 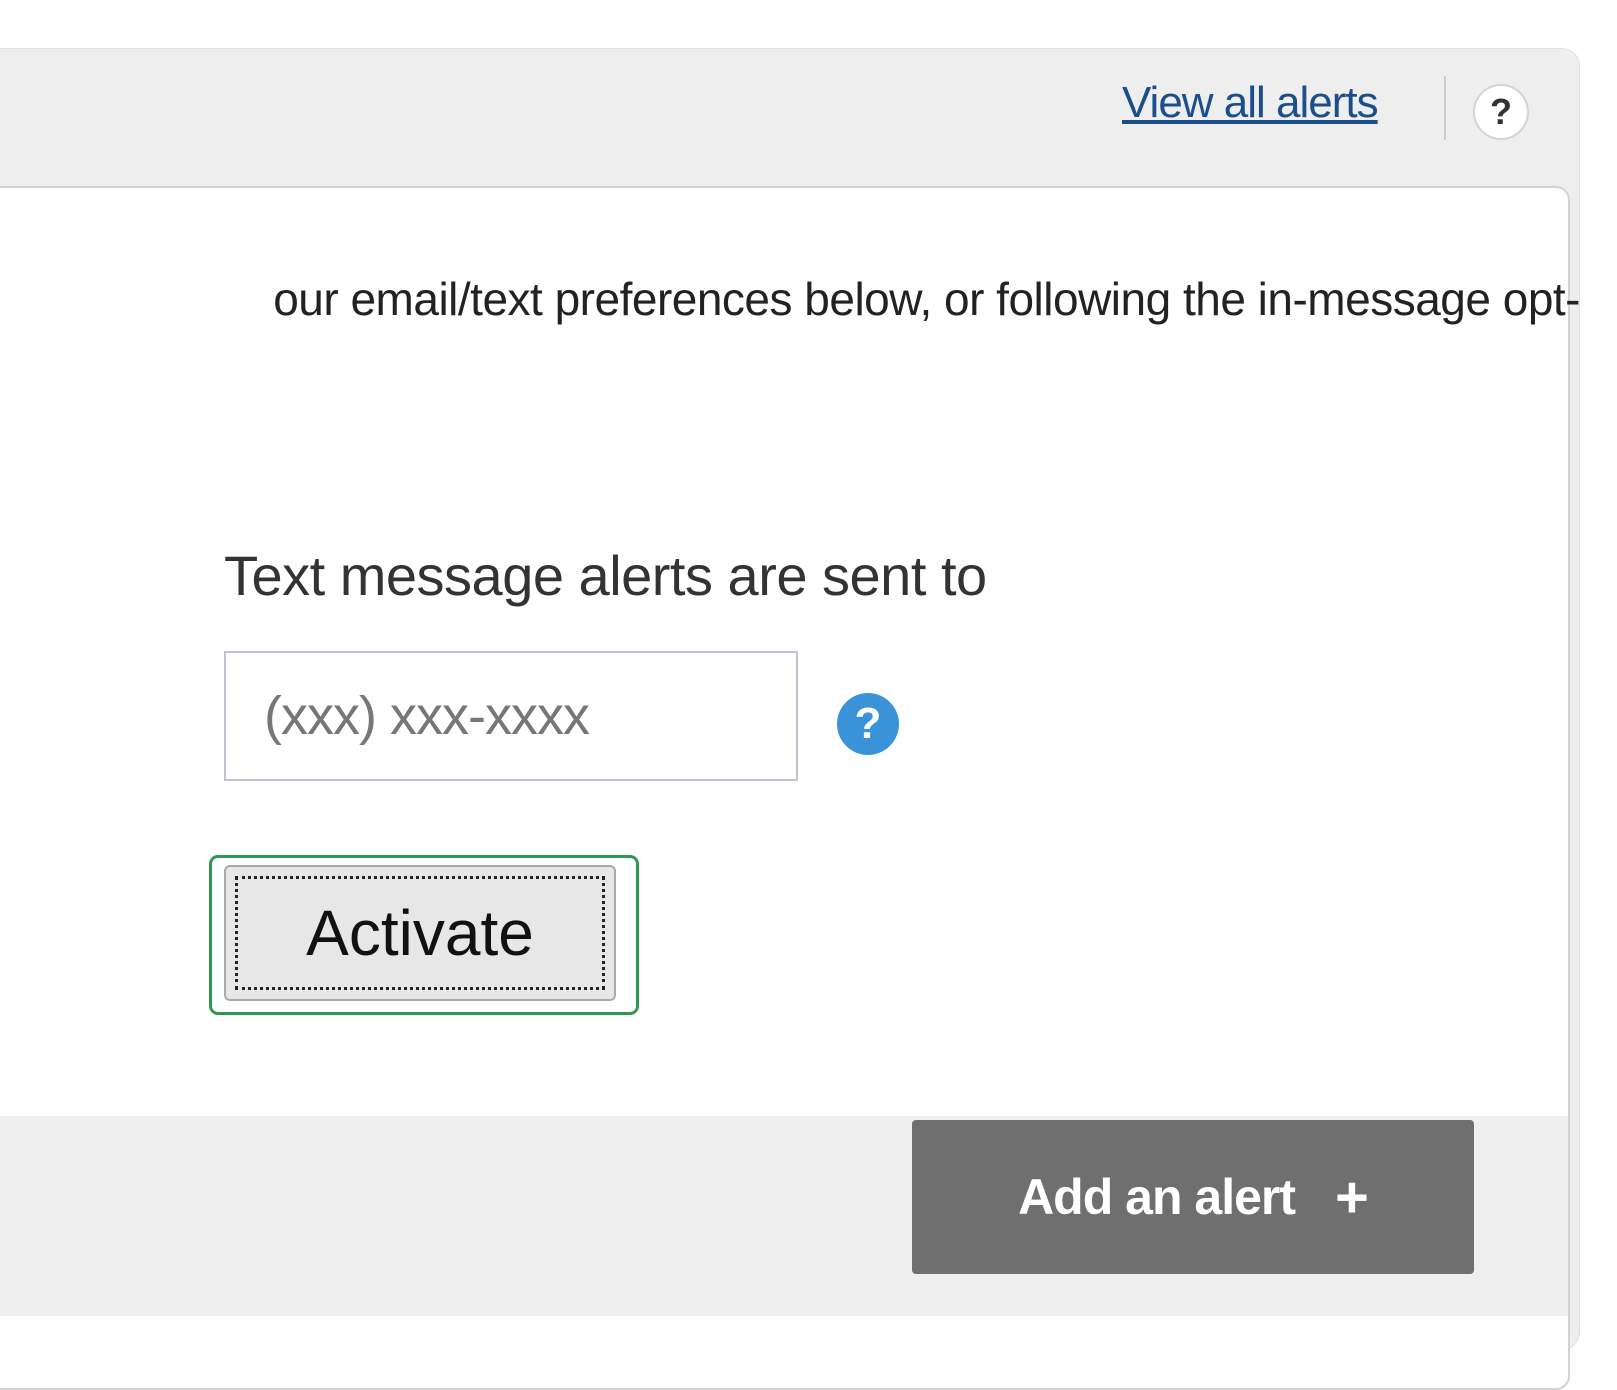 I want to click on phone-help-icon: ?, so click(x=868, y=724).